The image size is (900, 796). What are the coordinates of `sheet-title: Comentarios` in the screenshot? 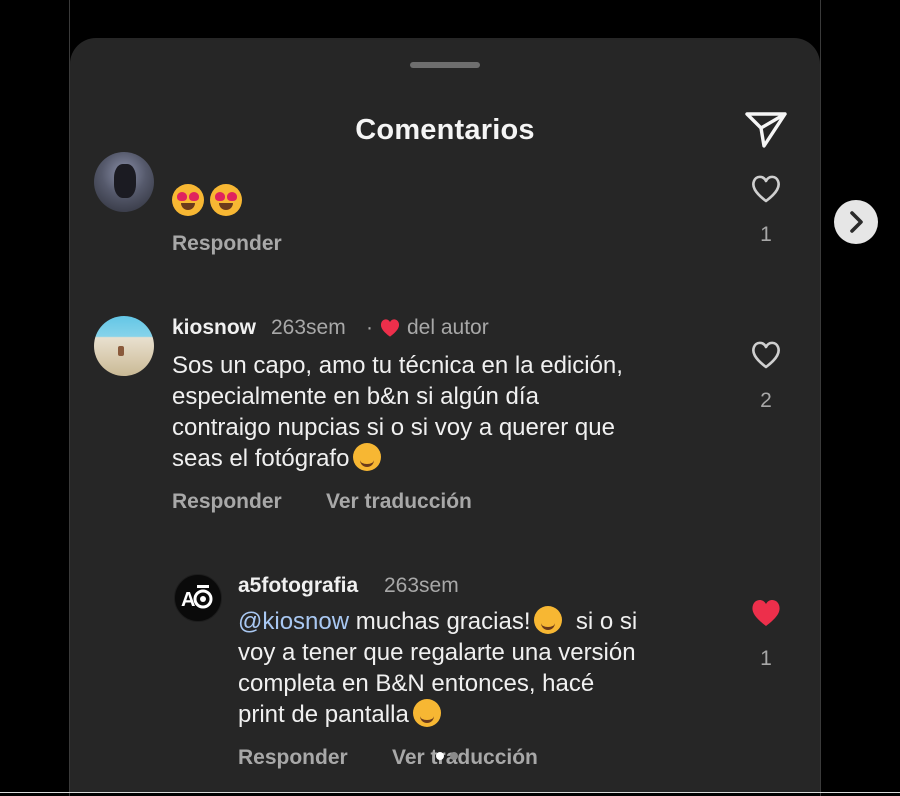 It's located at (445, 130).